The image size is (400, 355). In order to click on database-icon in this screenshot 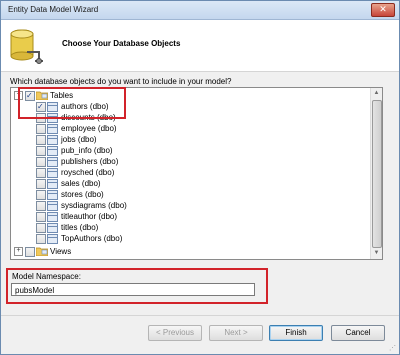, I will do `click(26, 46)`.